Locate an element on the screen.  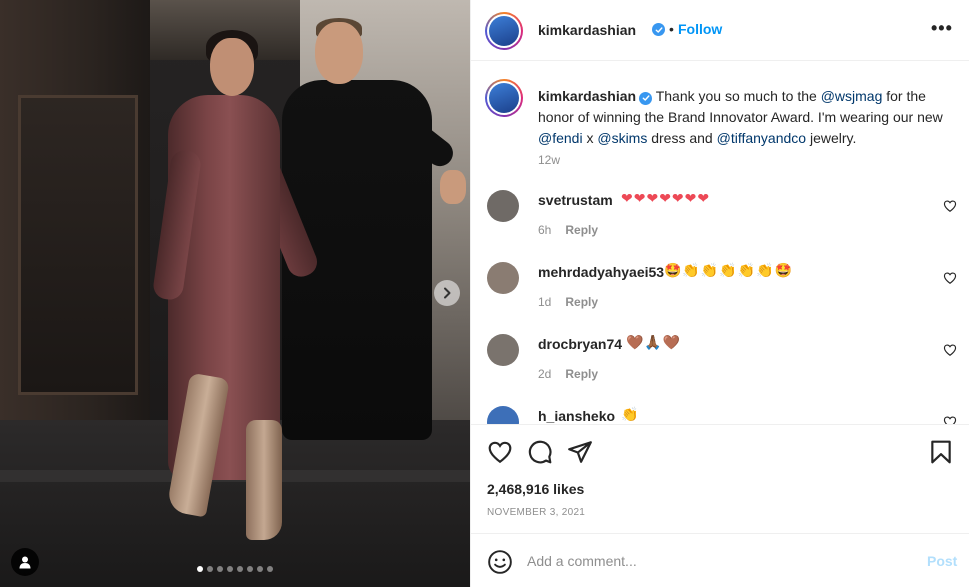
caption-timestamp: 12w is located at coordinates (549, 160).